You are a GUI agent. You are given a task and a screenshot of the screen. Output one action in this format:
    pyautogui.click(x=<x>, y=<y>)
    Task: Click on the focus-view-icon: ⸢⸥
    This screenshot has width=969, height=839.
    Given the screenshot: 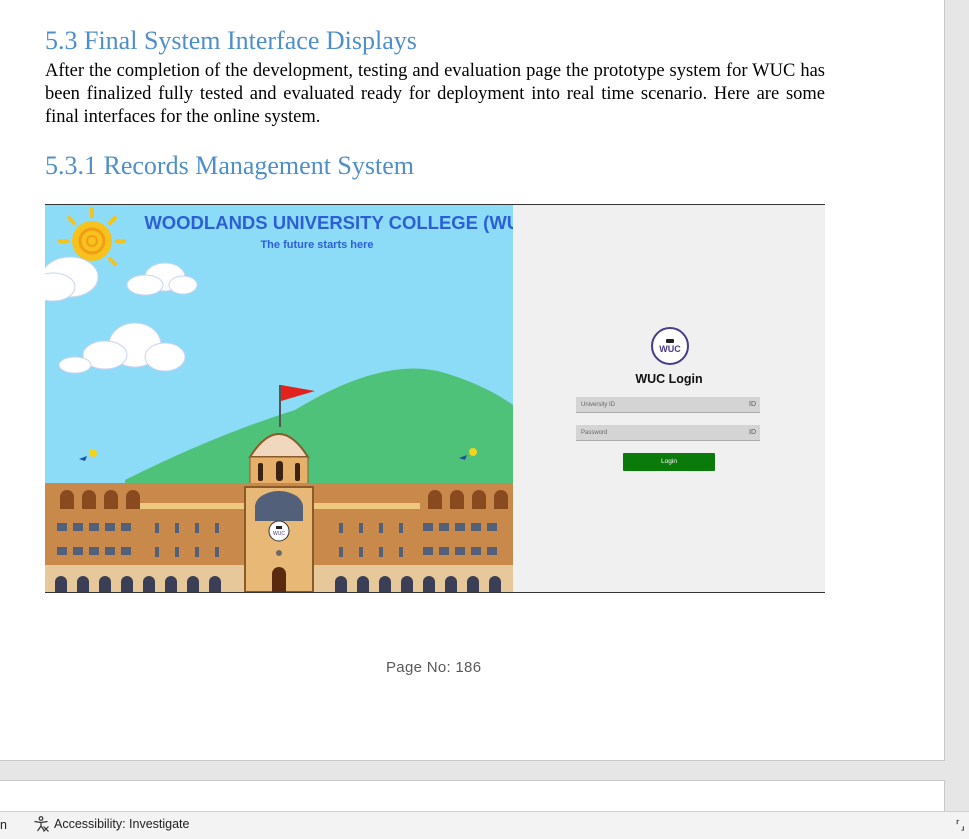 What is the action you would take?
    pyautogui.click(x=960, y=825)
    